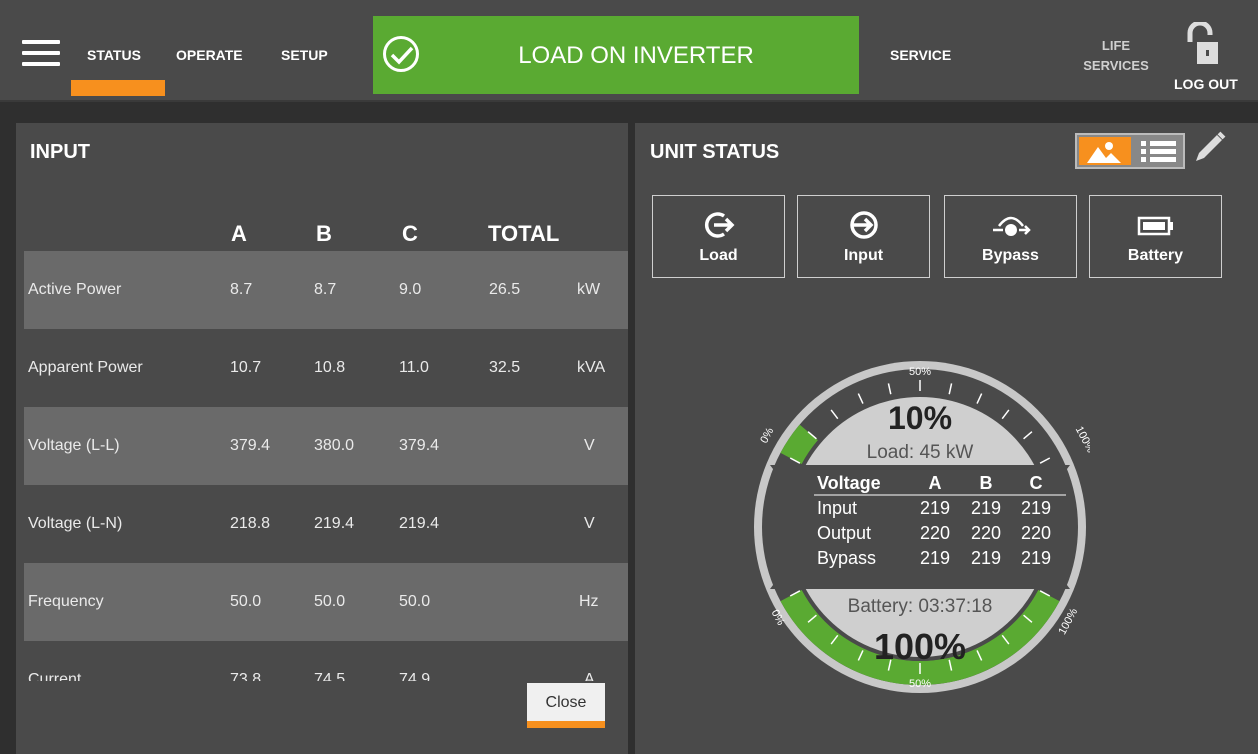 This screenshot has width=1258, height=754. I want to click on load-percent: 10%, so click(920, 418).